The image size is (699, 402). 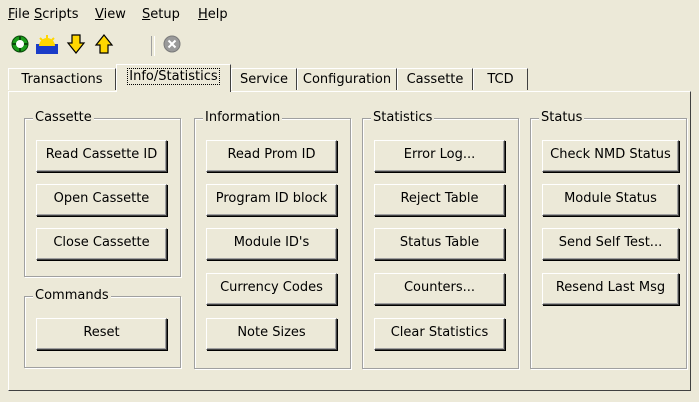 What do you see at coordinates (101, 334) in the screenshot?
I see `reset-button: Reset` at bounding box center [101, 334].